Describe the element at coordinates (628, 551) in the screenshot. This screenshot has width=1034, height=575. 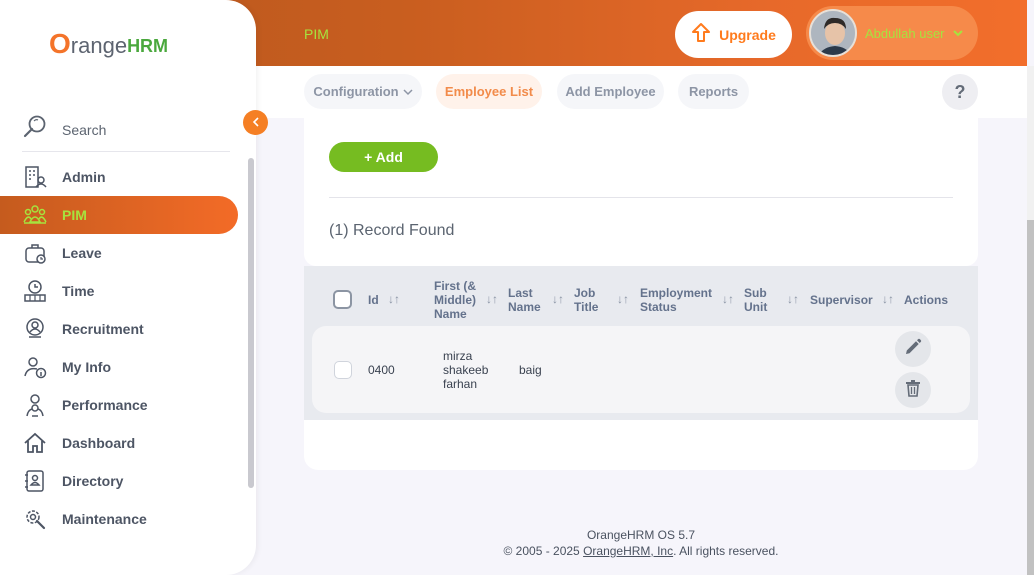
I see `company-link: OrangeHRM, Inc` at that location.